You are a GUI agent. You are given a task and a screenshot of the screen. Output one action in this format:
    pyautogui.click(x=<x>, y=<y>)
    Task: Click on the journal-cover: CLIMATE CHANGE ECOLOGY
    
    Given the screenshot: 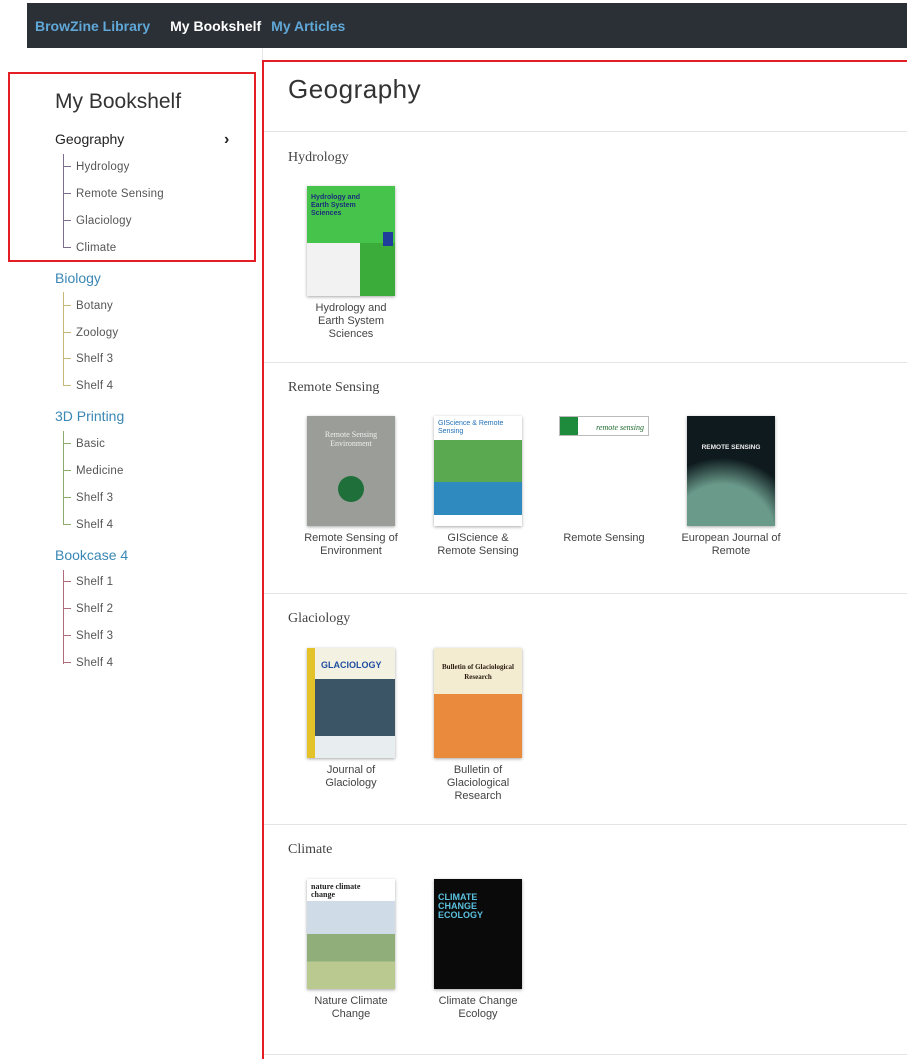 What is the action you would take?
    pyautogui.click(x=478, y=934)
    